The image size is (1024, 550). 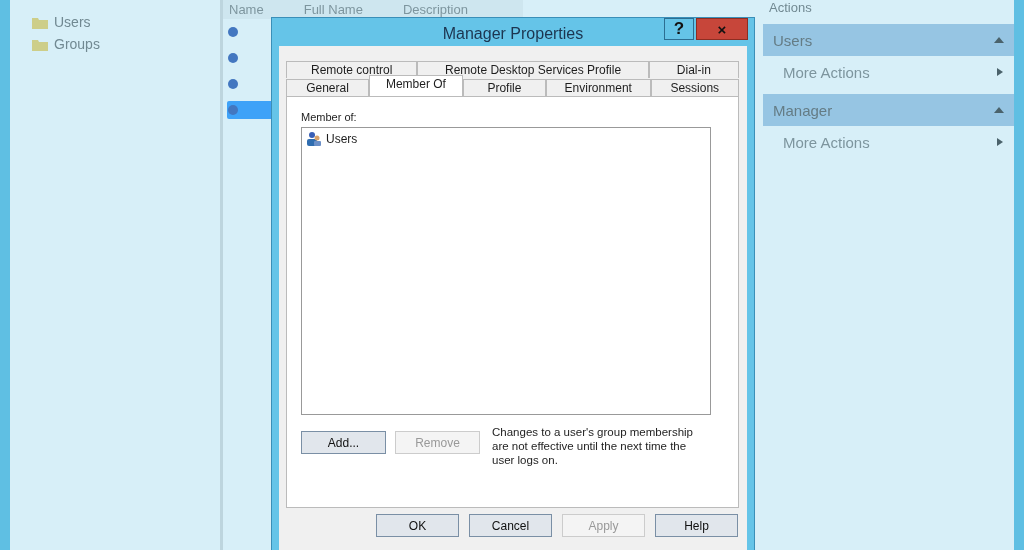 I want to click on tab: Dial-in, so click(x=693, y=69).